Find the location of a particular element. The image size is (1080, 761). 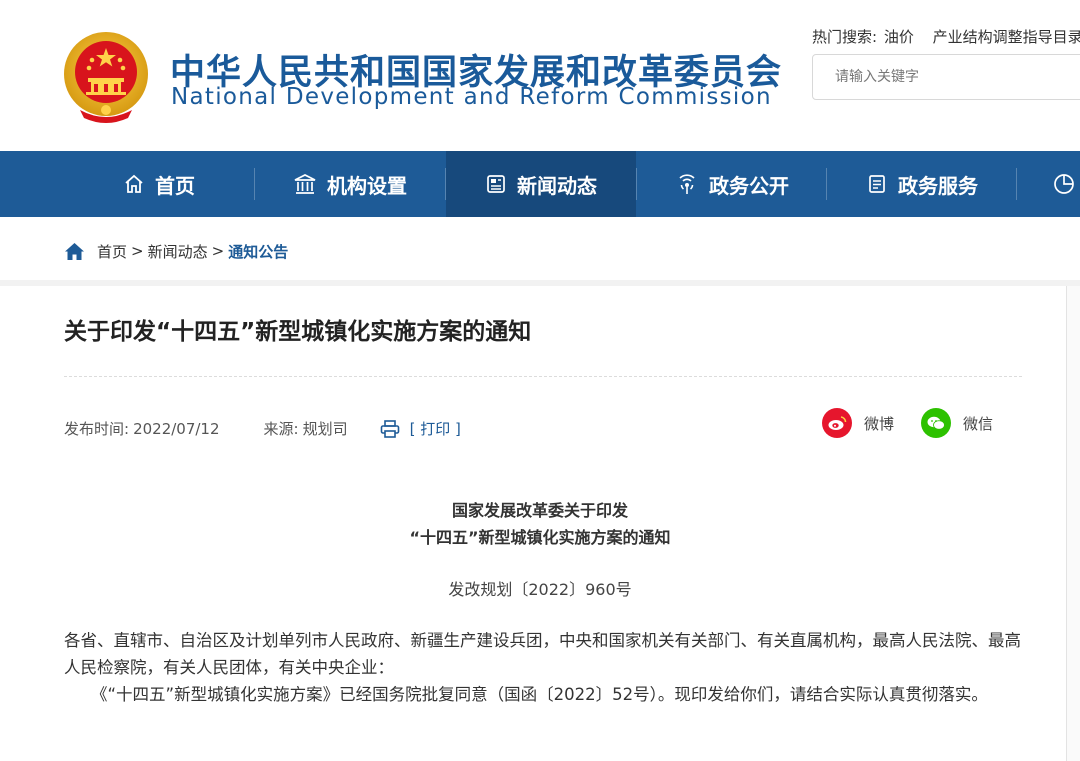

printer-icon is located at coordinates (389, 428).